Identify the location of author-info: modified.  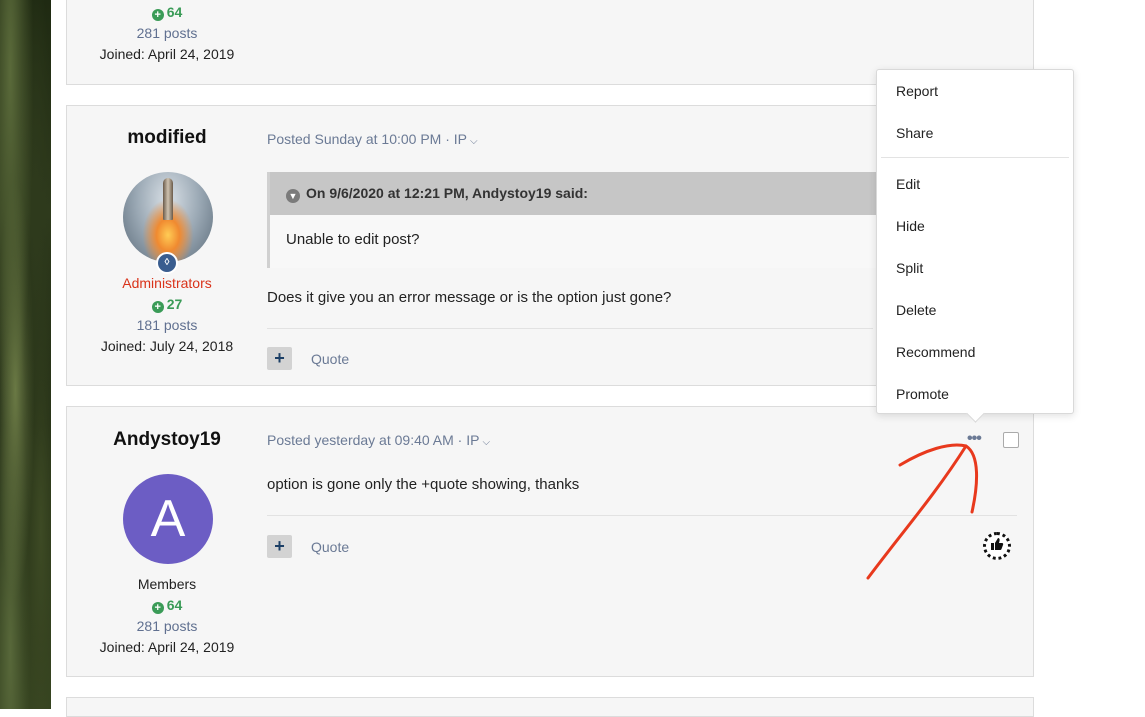
(167, 138).